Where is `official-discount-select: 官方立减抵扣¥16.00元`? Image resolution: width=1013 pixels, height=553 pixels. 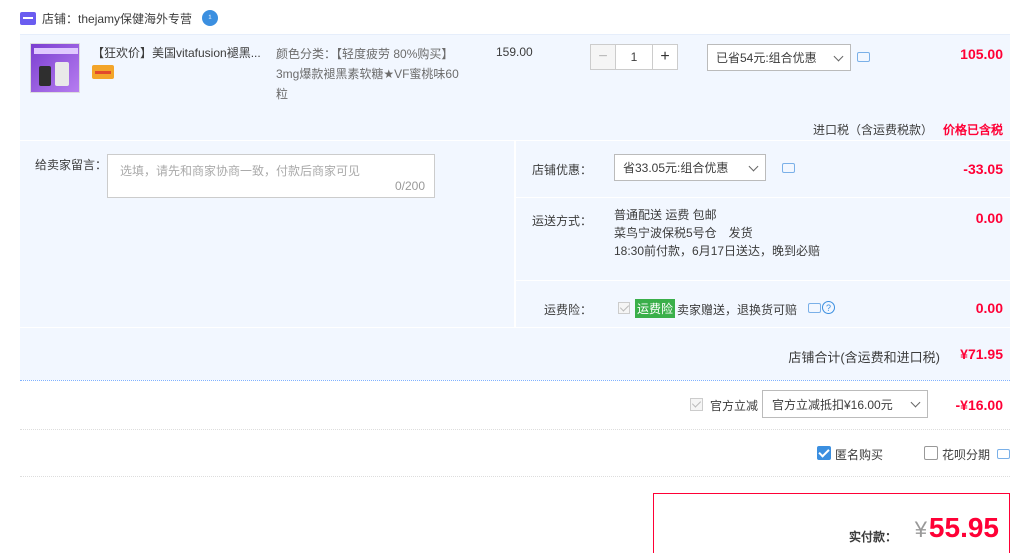
official-discount-select: 官方立减抵扣¥16.00元 is located at coordinates (845, 404).